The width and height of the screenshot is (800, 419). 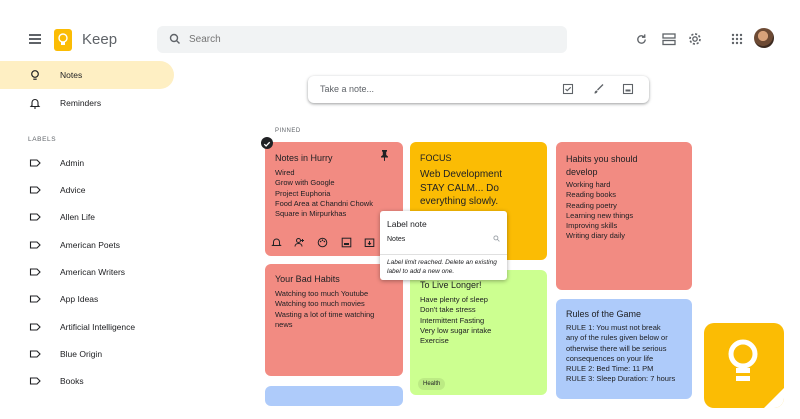 I want to click on image-icon, so click(x=628, y=89).